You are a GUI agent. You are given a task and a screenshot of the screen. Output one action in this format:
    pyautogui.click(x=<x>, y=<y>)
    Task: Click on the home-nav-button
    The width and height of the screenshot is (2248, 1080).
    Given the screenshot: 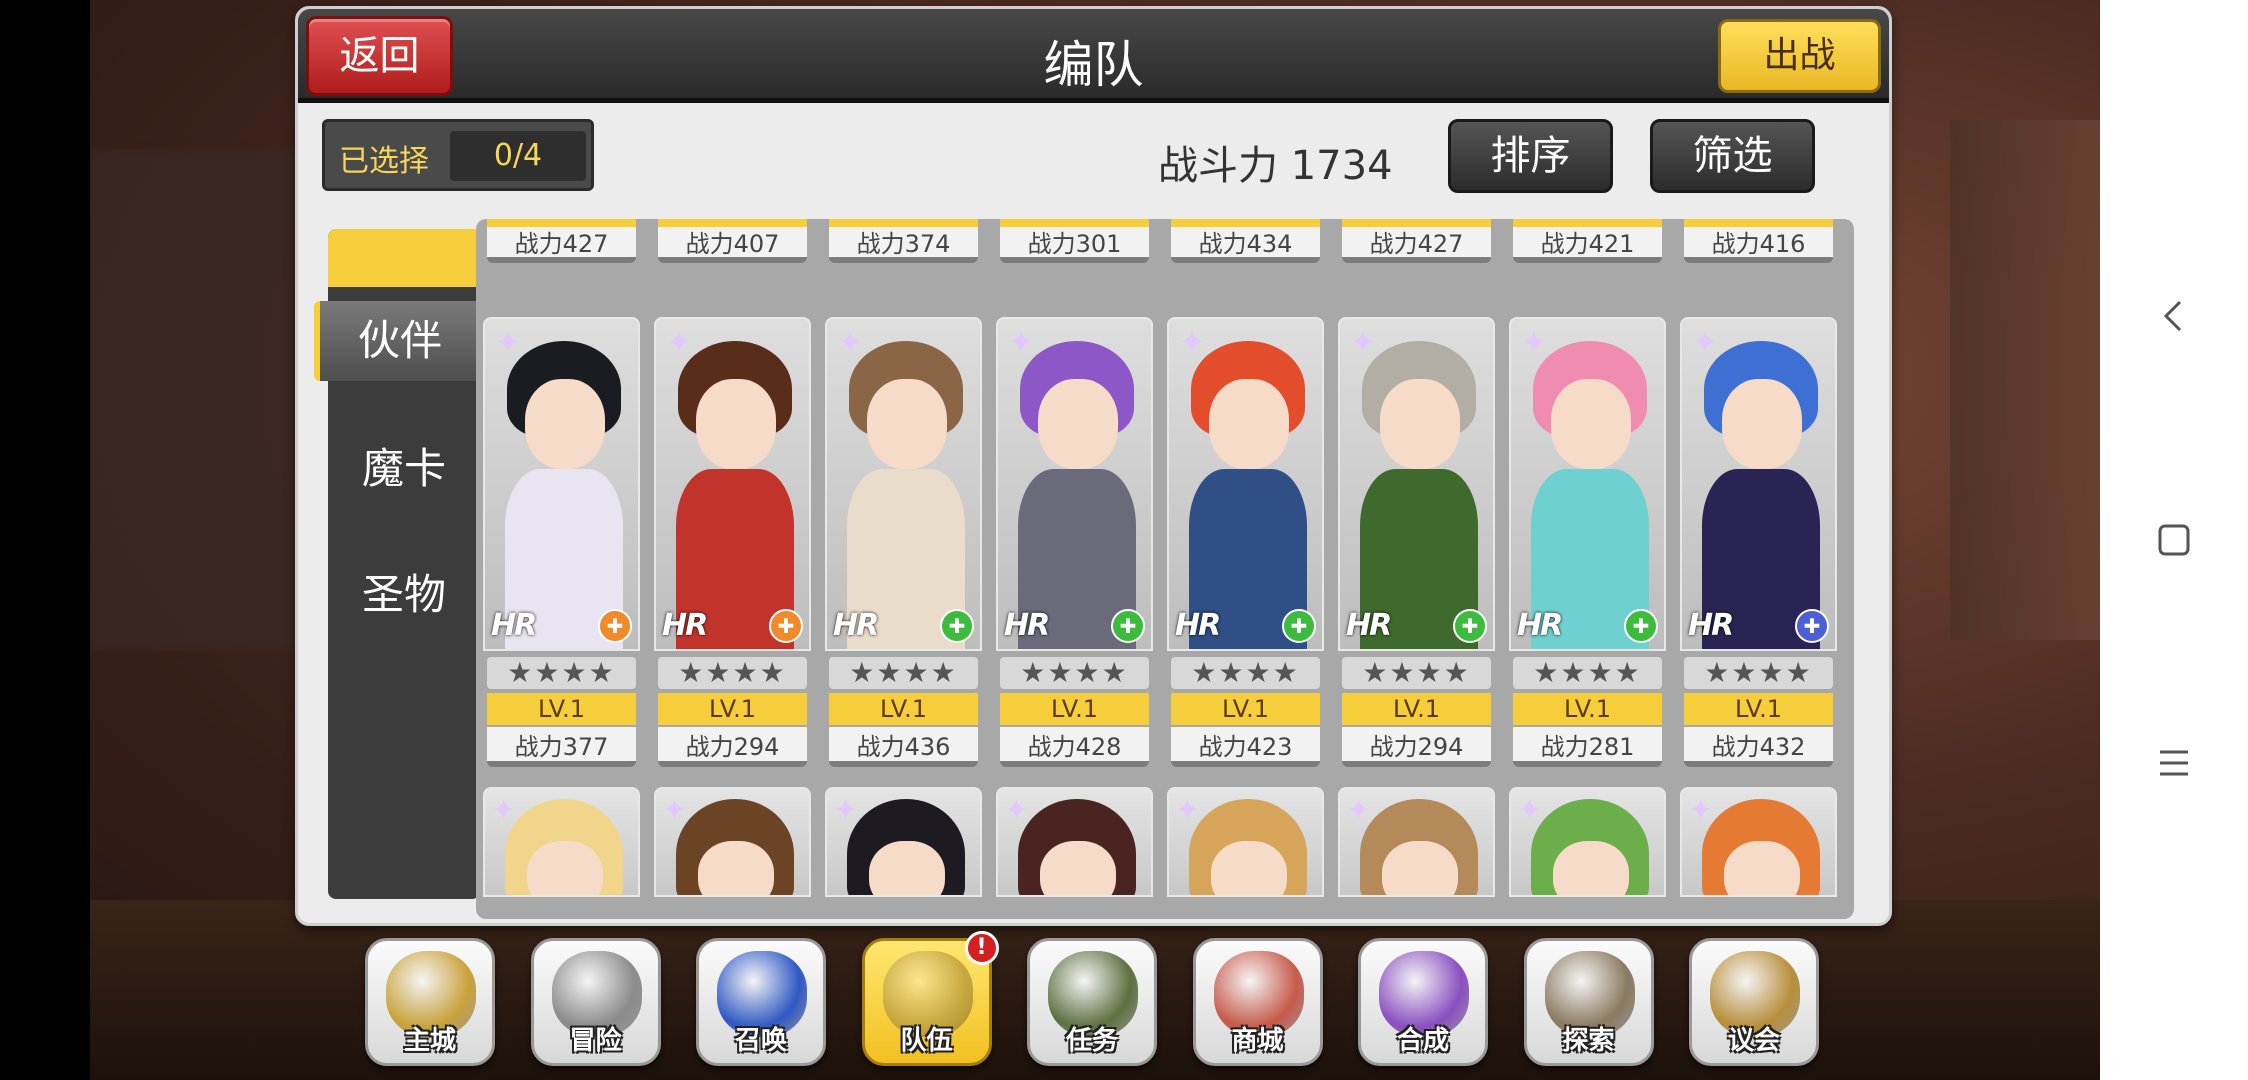 What is the action you would take?
    pyautogui.click(x=2174, y=540)
    